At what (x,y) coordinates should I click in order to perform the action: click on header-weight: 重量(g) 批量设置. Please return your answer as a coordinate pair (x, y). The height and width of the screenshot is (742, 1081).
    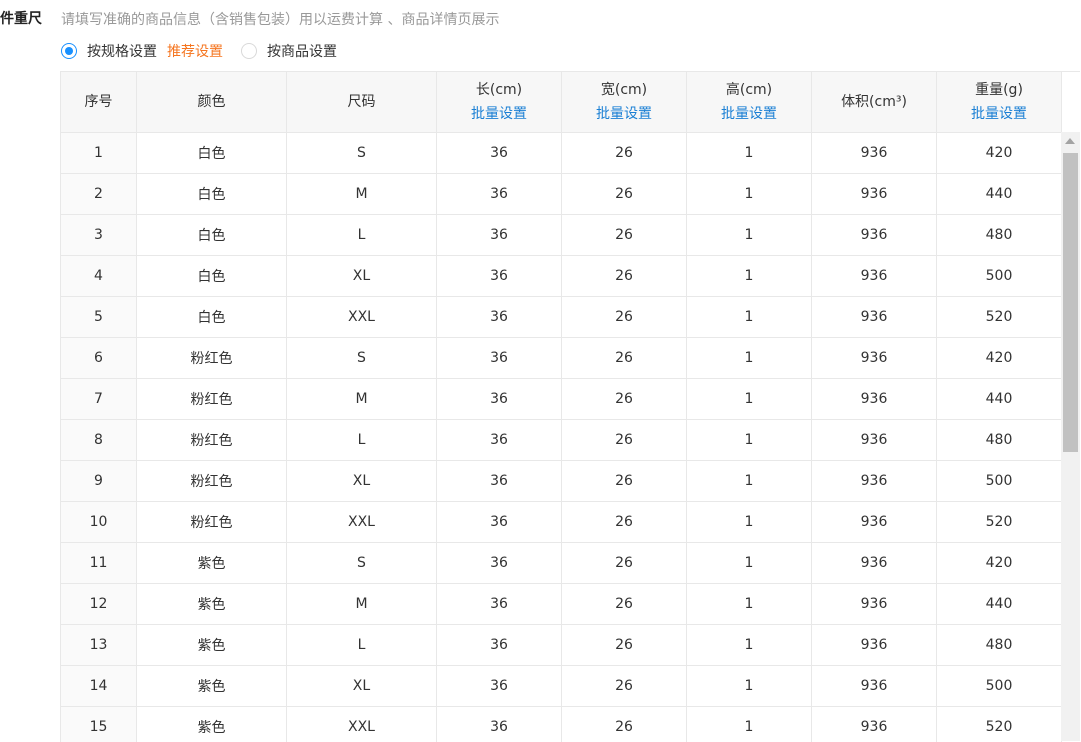
    Looking at the image, I should click on (999, 102).